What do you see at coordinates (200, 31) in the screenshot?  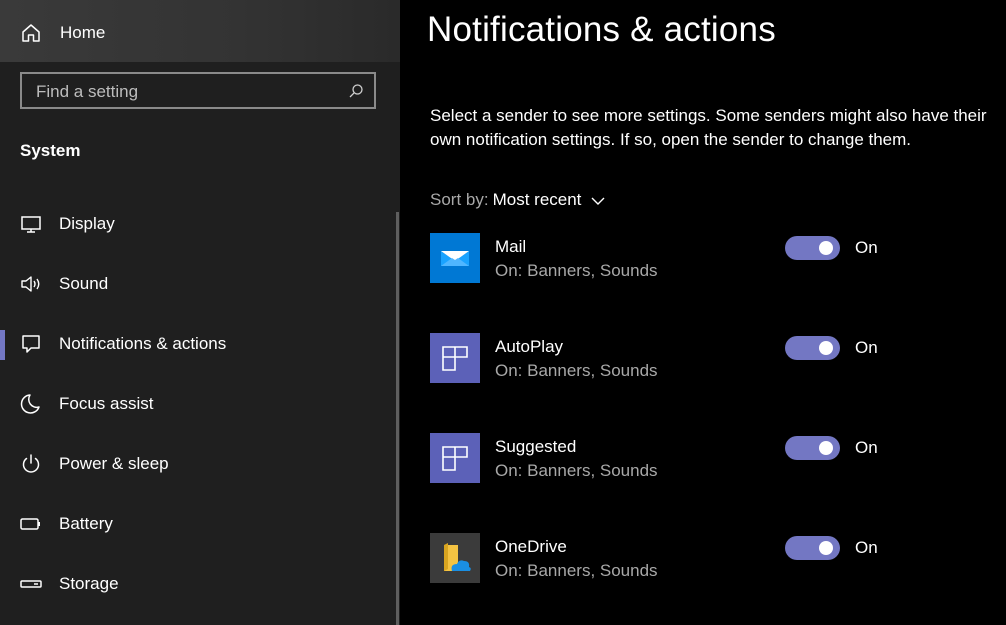 I see `home-button: Home` at bounding box center [200, 31].